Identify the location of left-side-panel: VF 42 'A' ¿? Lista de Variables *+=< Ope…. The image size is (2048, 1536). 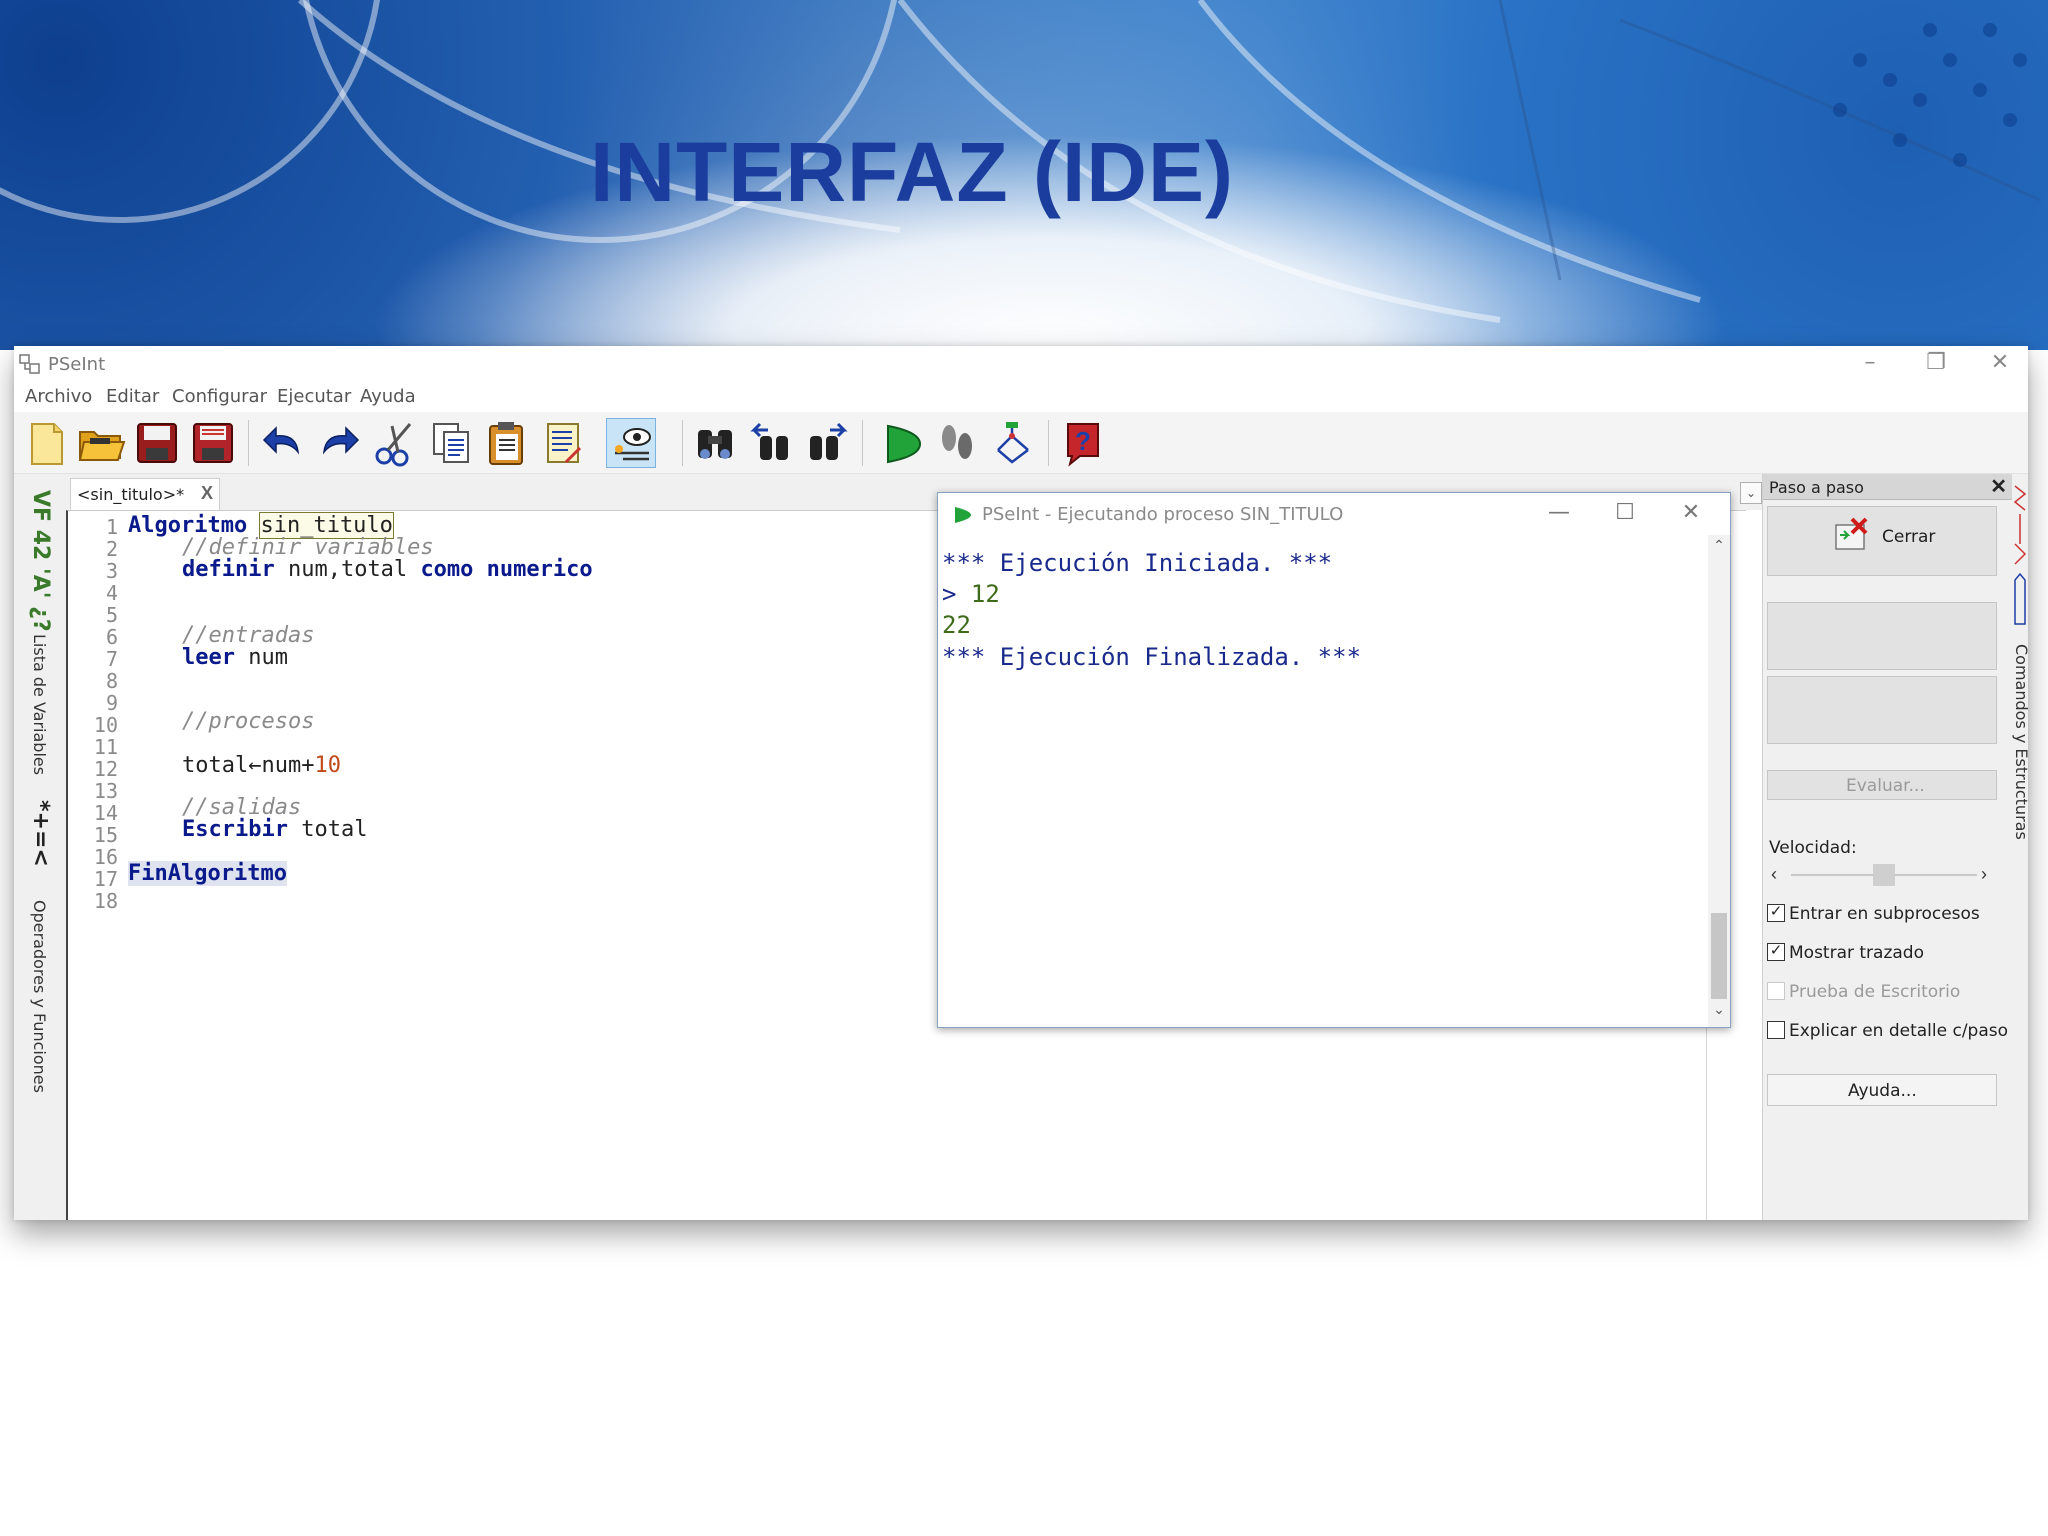
(40, 847).